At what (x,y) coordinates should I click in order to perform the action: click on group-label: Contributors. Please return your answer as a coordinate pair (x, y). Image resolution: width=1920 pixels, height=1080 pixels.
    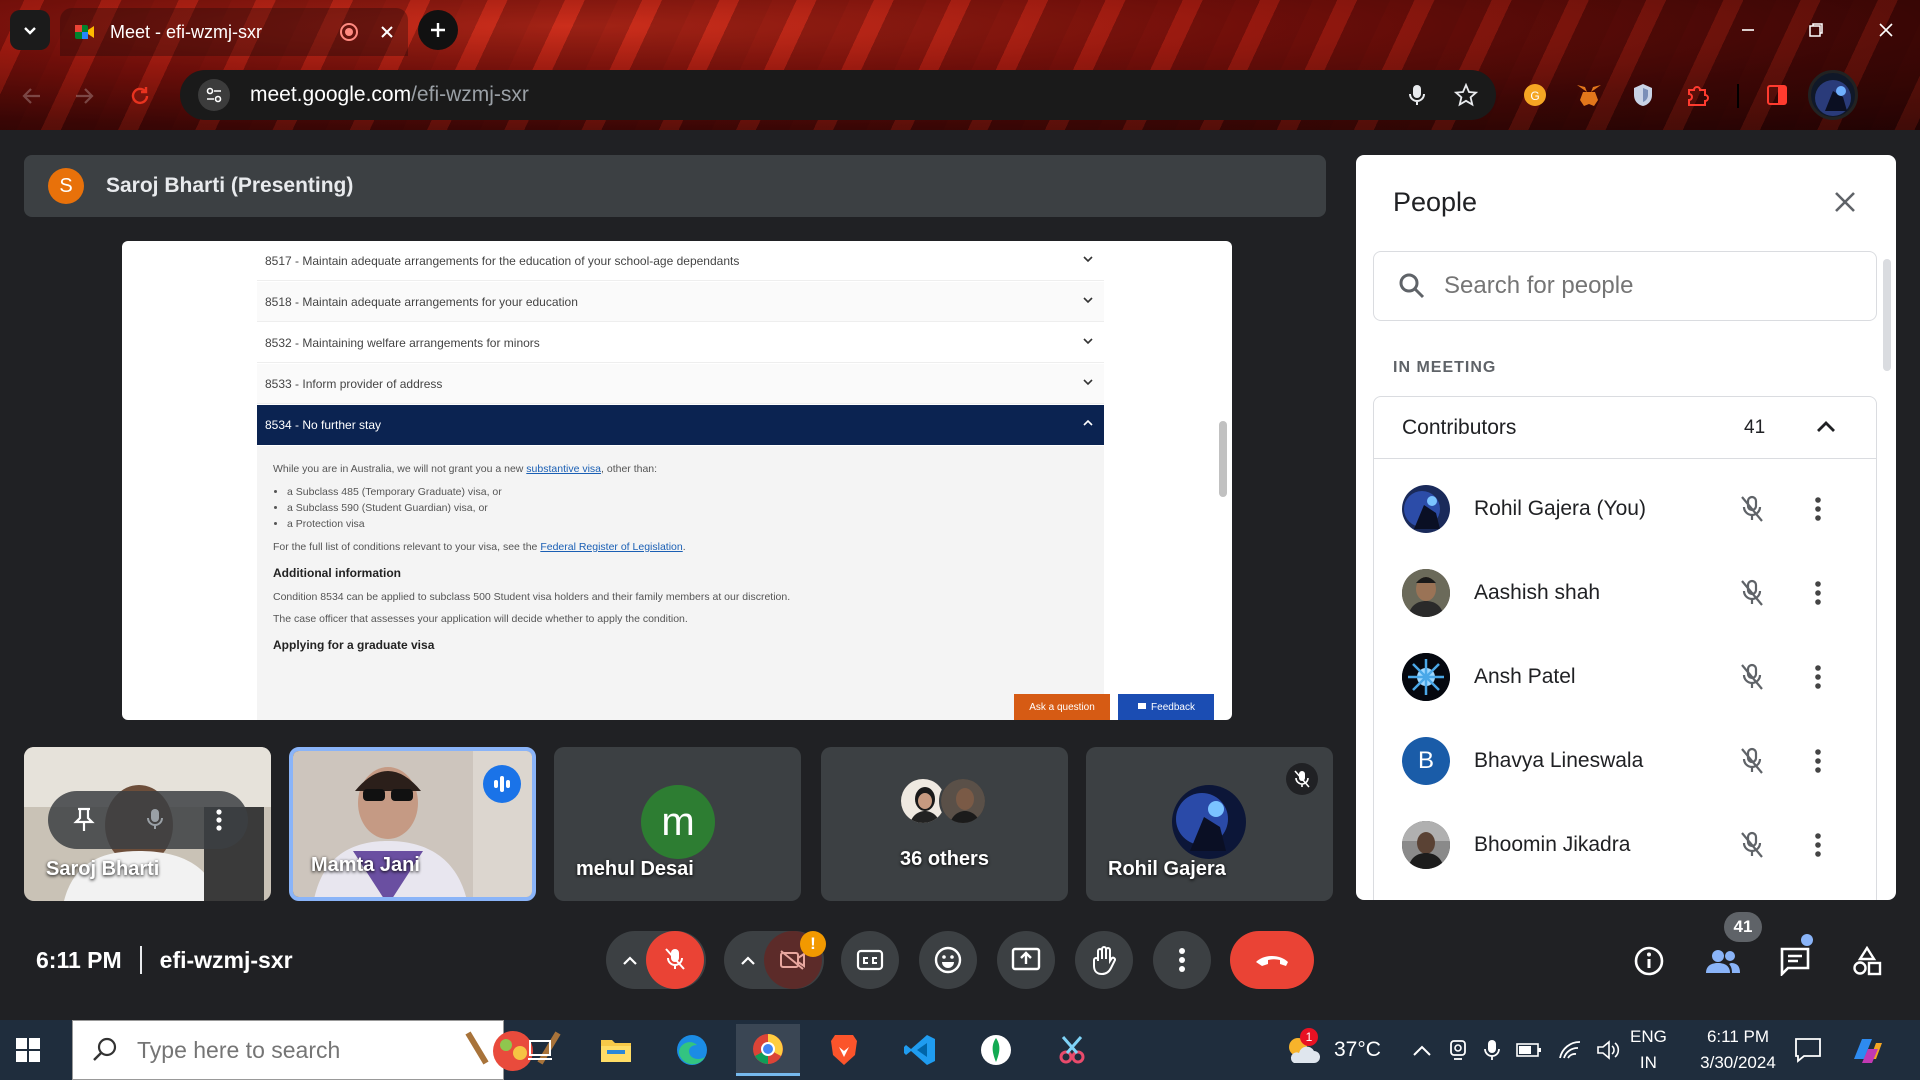
    Looking at the image, I should click on (1459, 427).